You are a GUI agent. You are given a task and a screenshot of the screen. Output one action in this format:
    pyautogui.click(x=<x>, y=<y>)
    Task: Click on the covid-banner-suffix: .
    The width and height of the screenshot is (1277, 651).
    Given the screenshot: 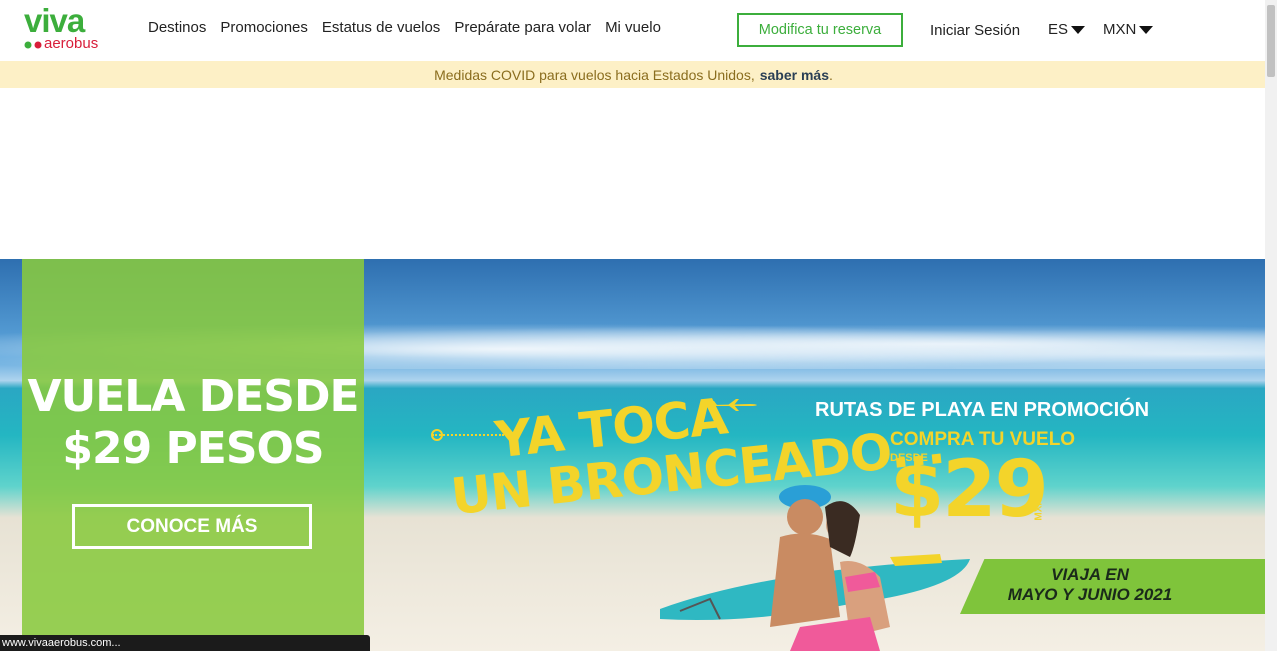 What is the action you would take?
    pyautogui.click(x=831, y=74)
    